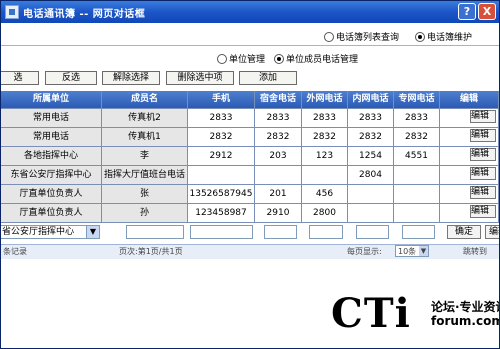  What do you see at coordinates (51, 175) in the screenshot?
I see `cell-unit: 东省公安厅指挥中心` at bounding box center [51, 175].